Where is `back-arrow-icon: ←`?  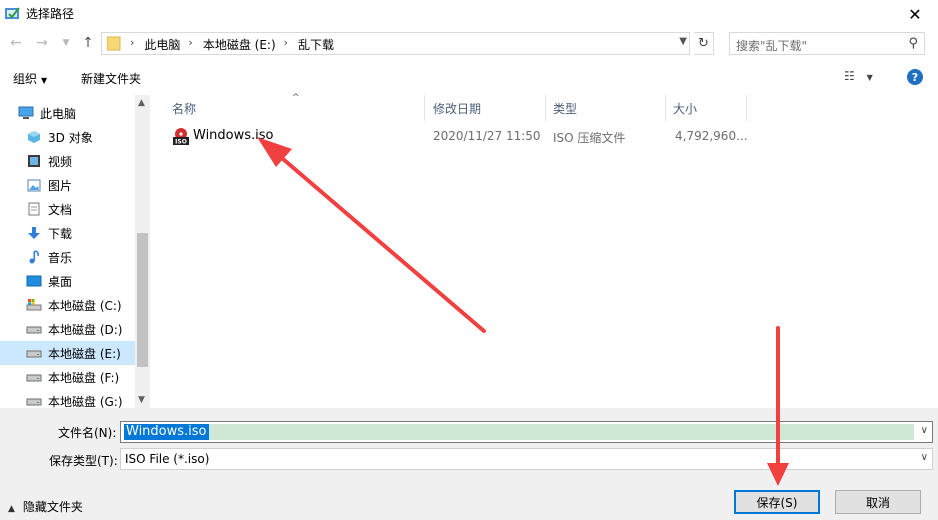
back-arrow-icon: ← is located at coordinates (16, 43).